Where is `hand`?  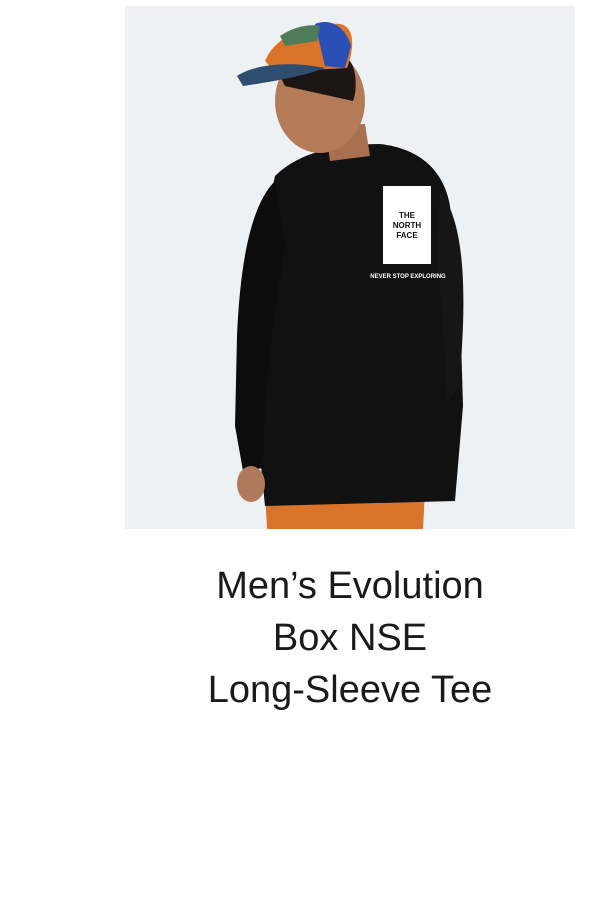 hand is located at coordinates (251, 484).